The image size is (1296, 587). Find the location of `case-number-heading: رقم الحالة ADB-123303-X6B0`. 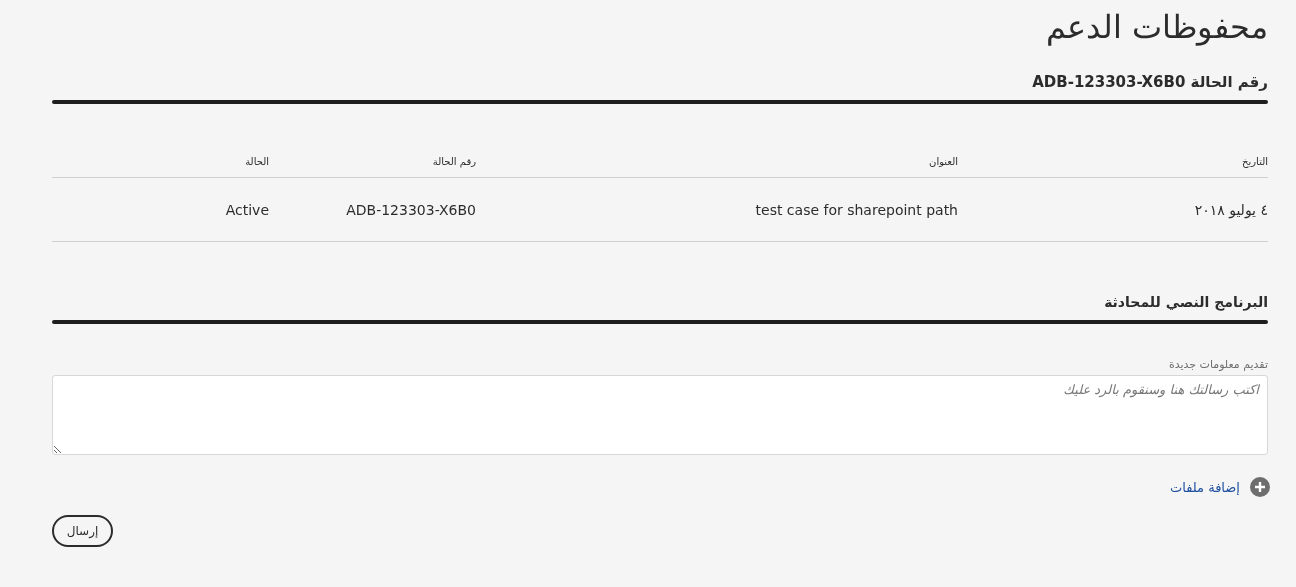

case-number-heading: رقم الحالة ADB-123303-X6B0 is located at coordinates (1150, 82).